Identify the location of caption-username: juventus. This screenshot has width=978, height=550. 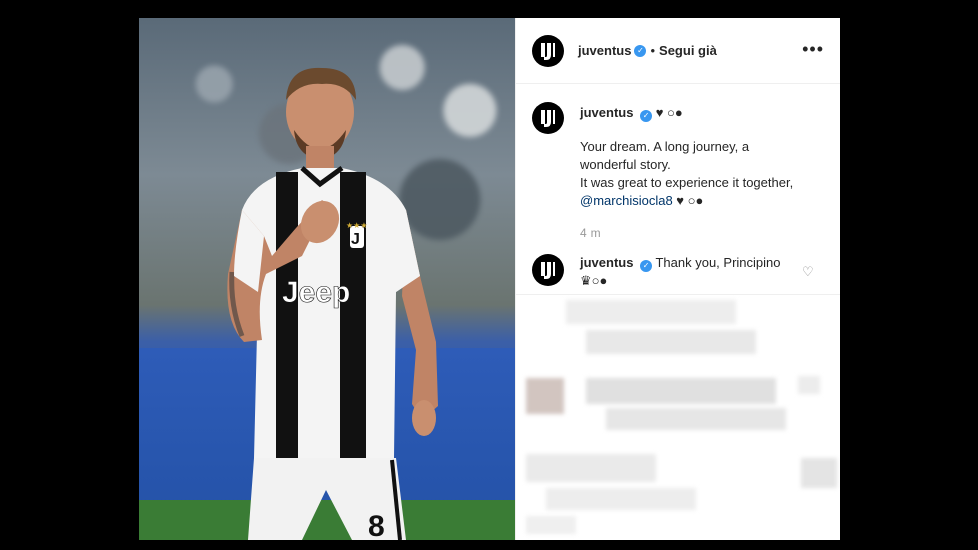
(606, 112).